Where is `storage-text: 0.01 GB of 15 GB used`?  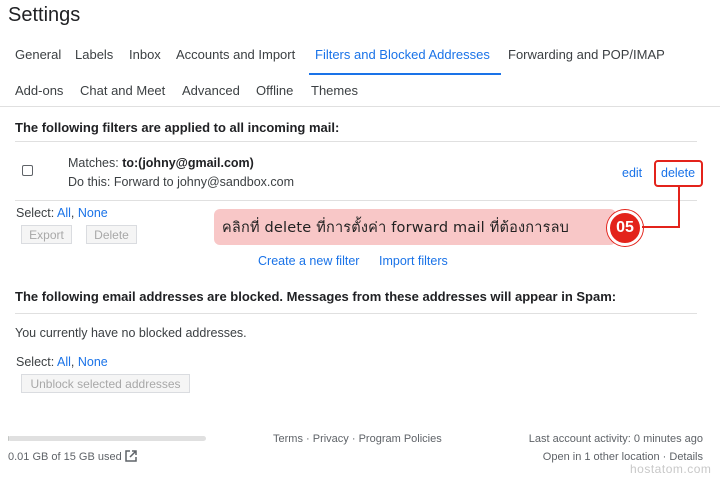
storage-text: 0.01 GB of 15 GB used is located at coordinates (65, 457).